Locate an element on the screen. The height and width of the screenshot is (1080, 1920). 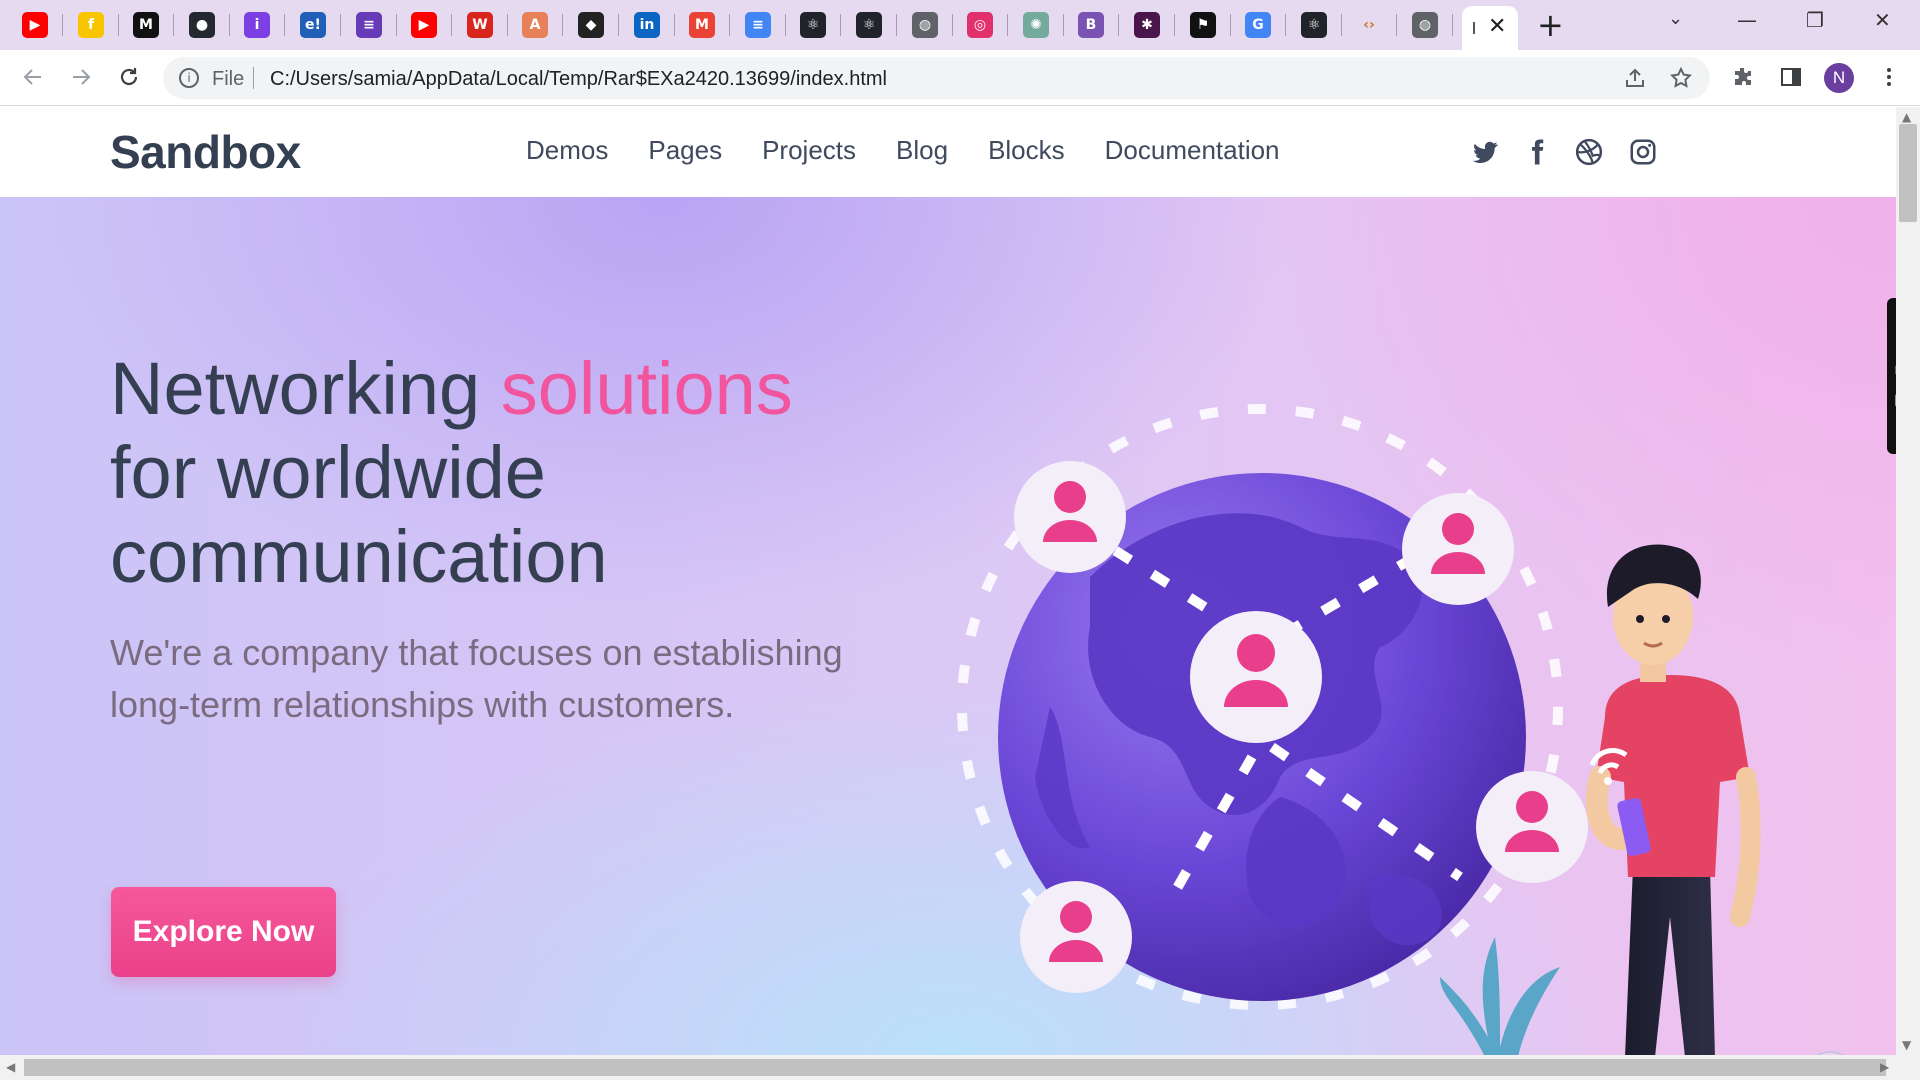
forms-icon: ≡ is located at coordinates (369, 25).